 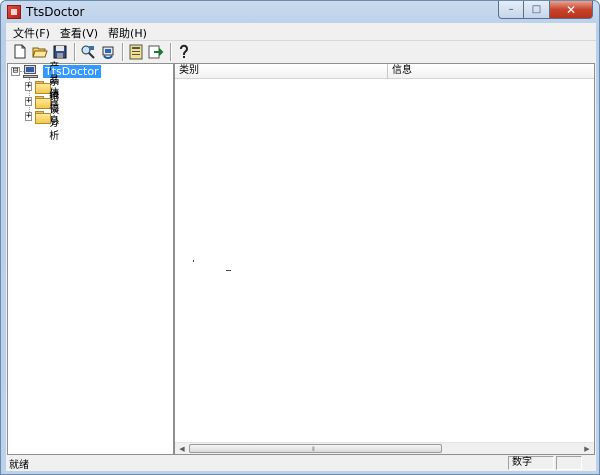 I want to click on maximize-button: □, so click(x=537, y=10).